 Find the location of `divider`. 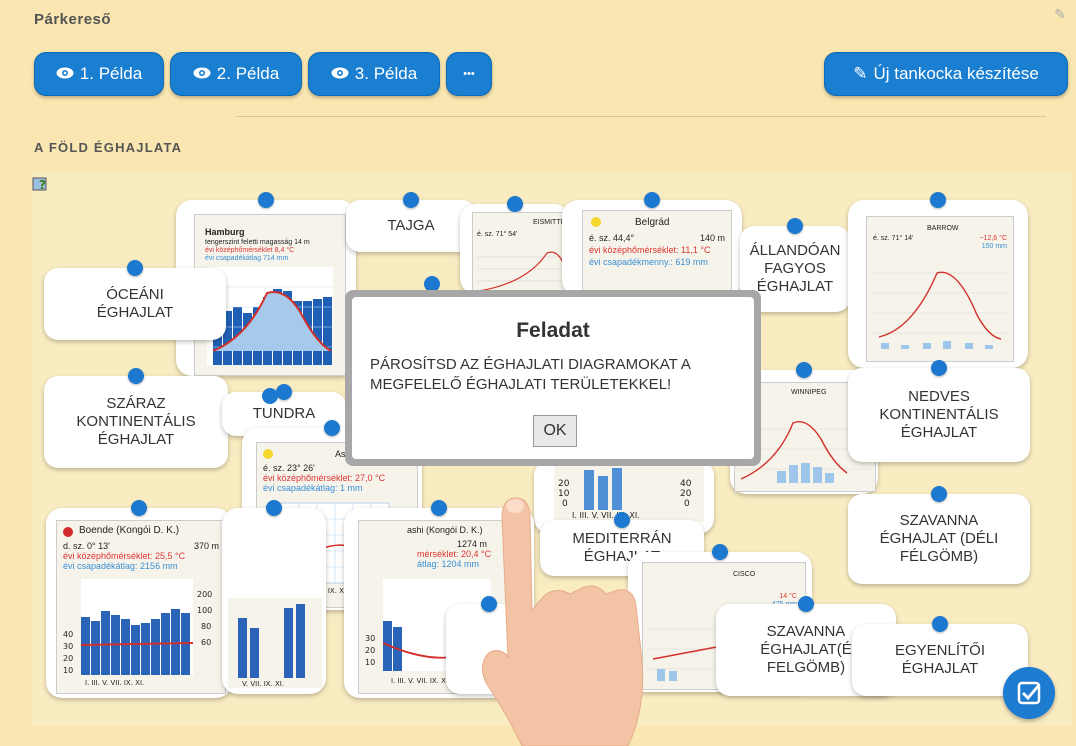

divider is located at coordinates (641, 116).